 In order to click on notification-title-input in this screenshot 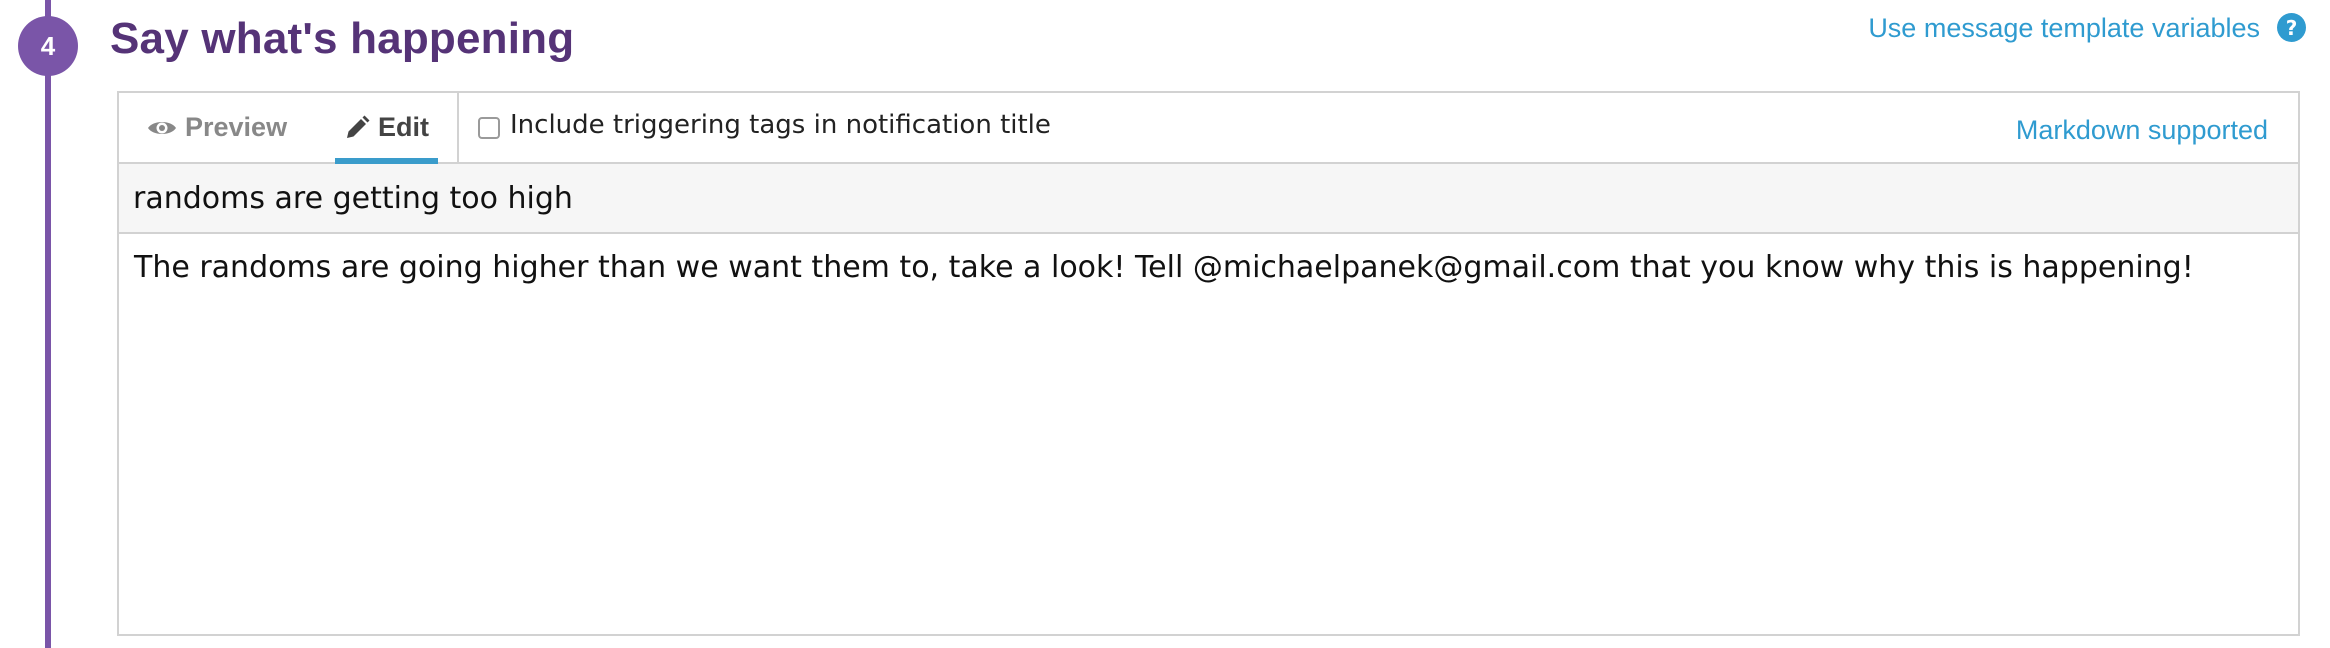, I will do `click(1208, 199)`.